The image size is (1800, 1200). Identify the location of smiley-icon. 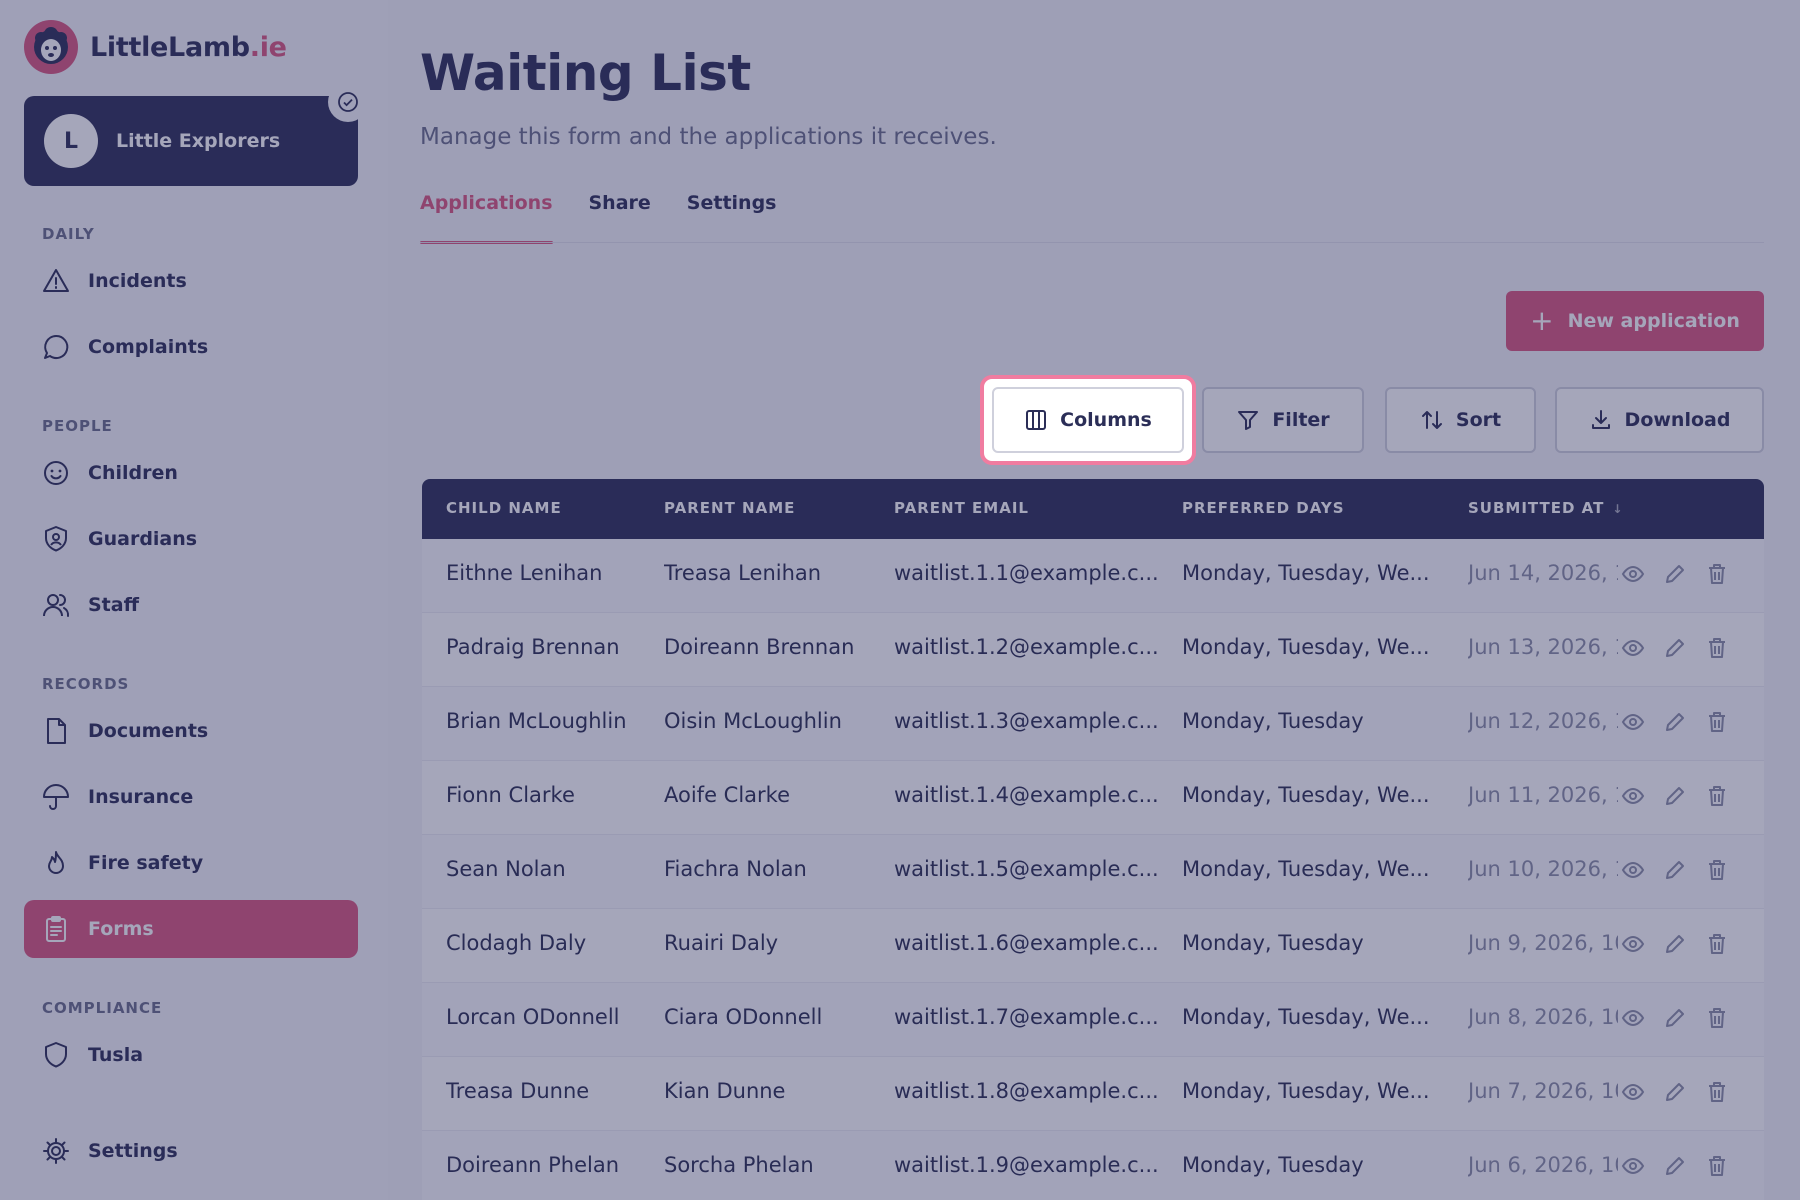
(56, 473).